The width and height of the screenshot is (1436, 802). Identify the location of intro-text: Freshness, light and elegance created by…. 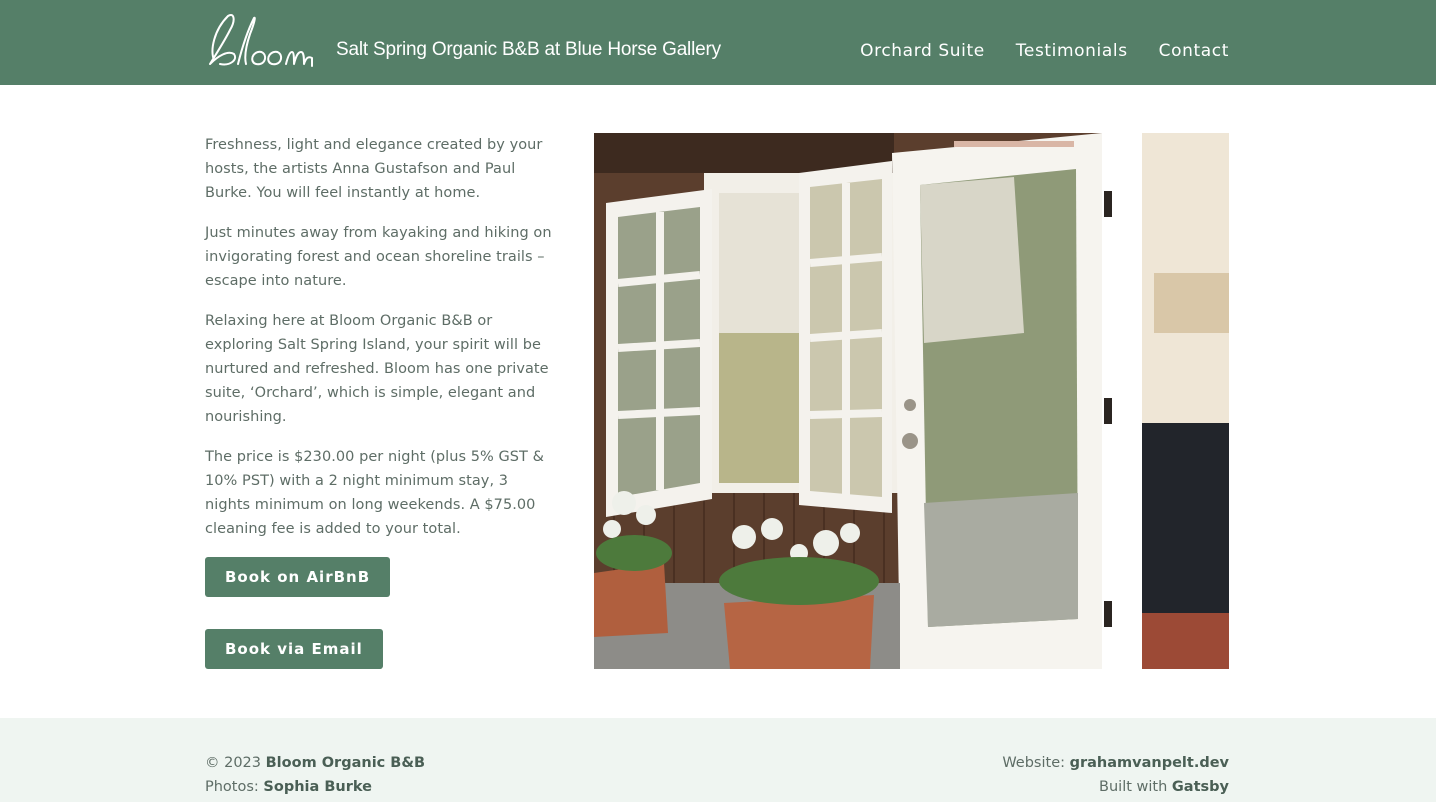
(379, 345).